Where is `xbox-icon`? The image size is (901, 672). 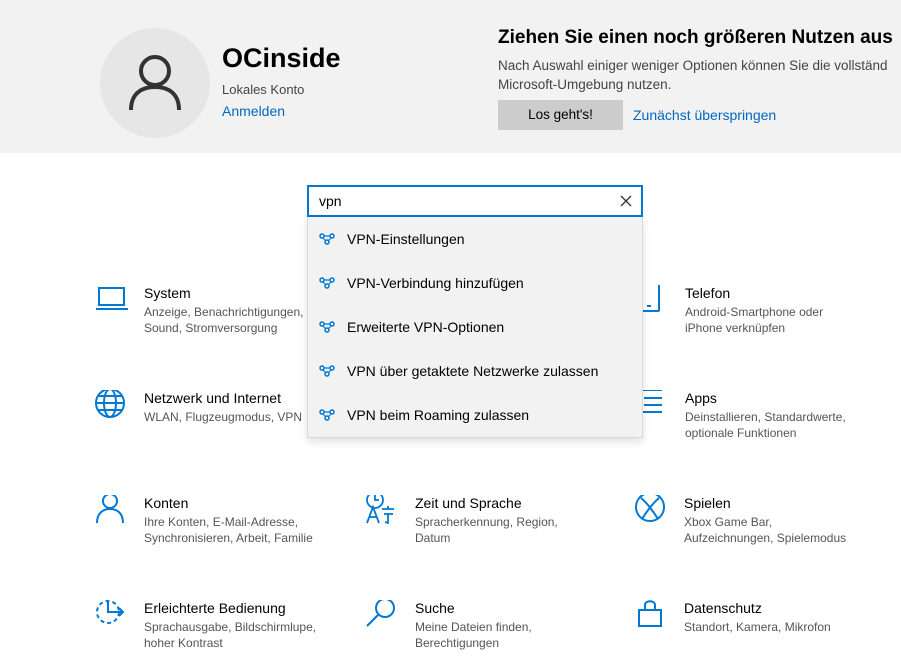
xbox-icon is located at coordinates (650, 508).